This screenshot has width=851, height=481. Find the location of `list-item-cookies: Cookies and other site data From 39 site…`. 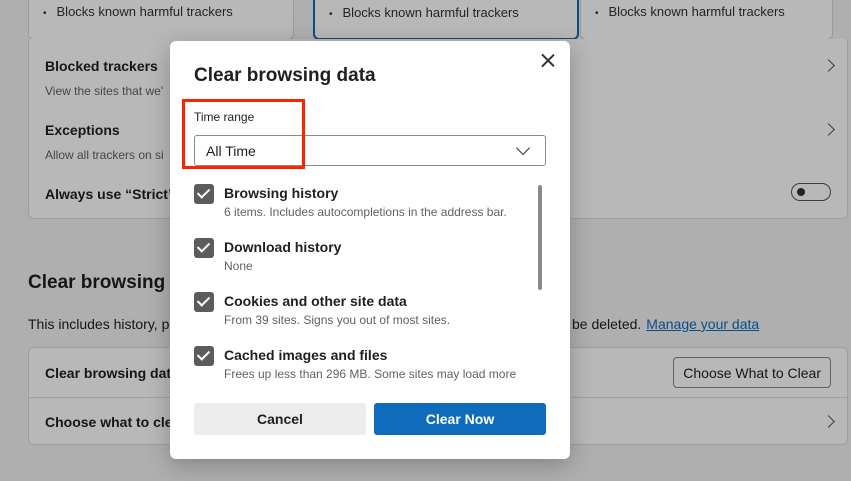

list-item-cookies: Cookies and other site data From 39 site… is located at coordinates (359, 319).